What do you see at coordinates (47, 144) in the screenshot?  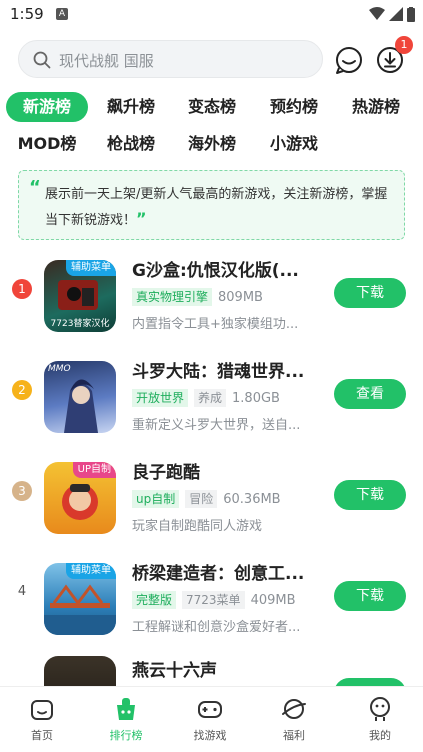 I see `tab-mod: MOD榜` at bounding box center [47, 144].